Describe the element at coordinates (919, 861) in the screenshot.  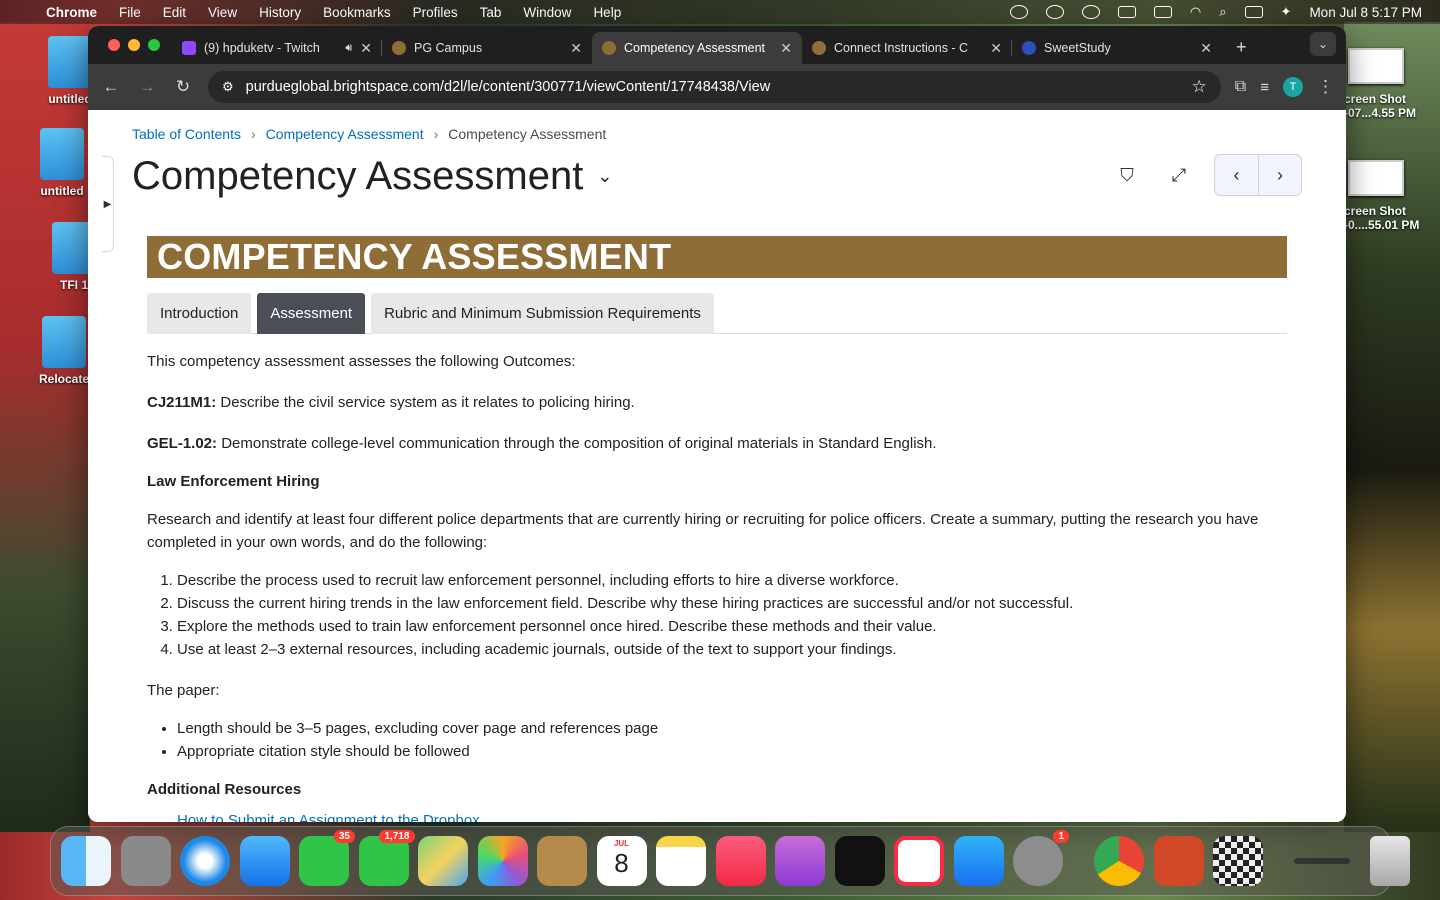
I see `news-icon` at that location.